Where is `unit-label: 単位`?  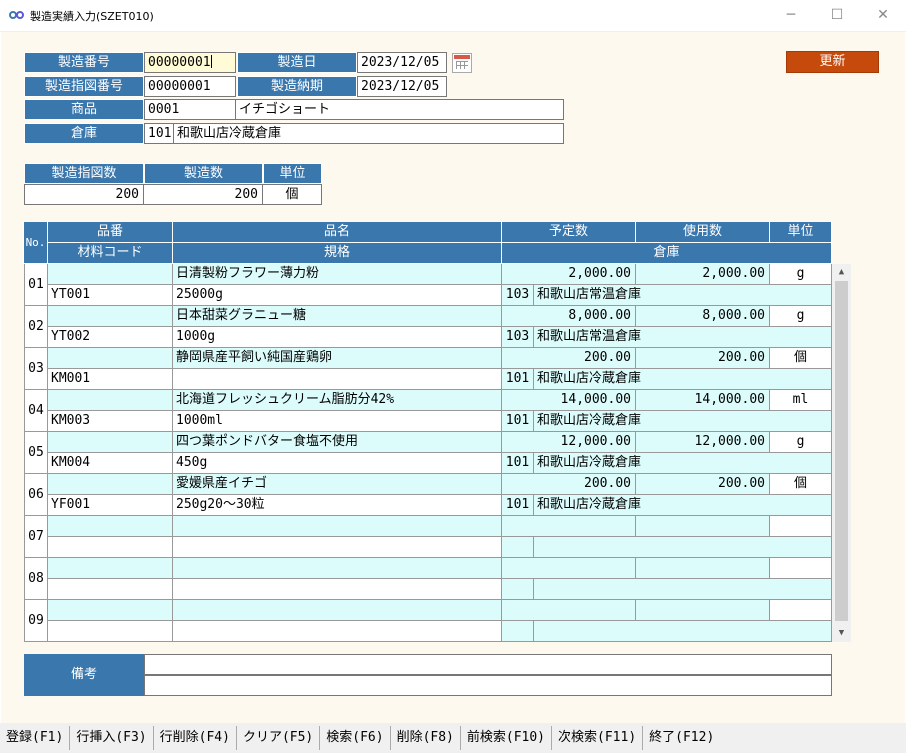
unit-label: 単位 is located at coordinates (292, 173).